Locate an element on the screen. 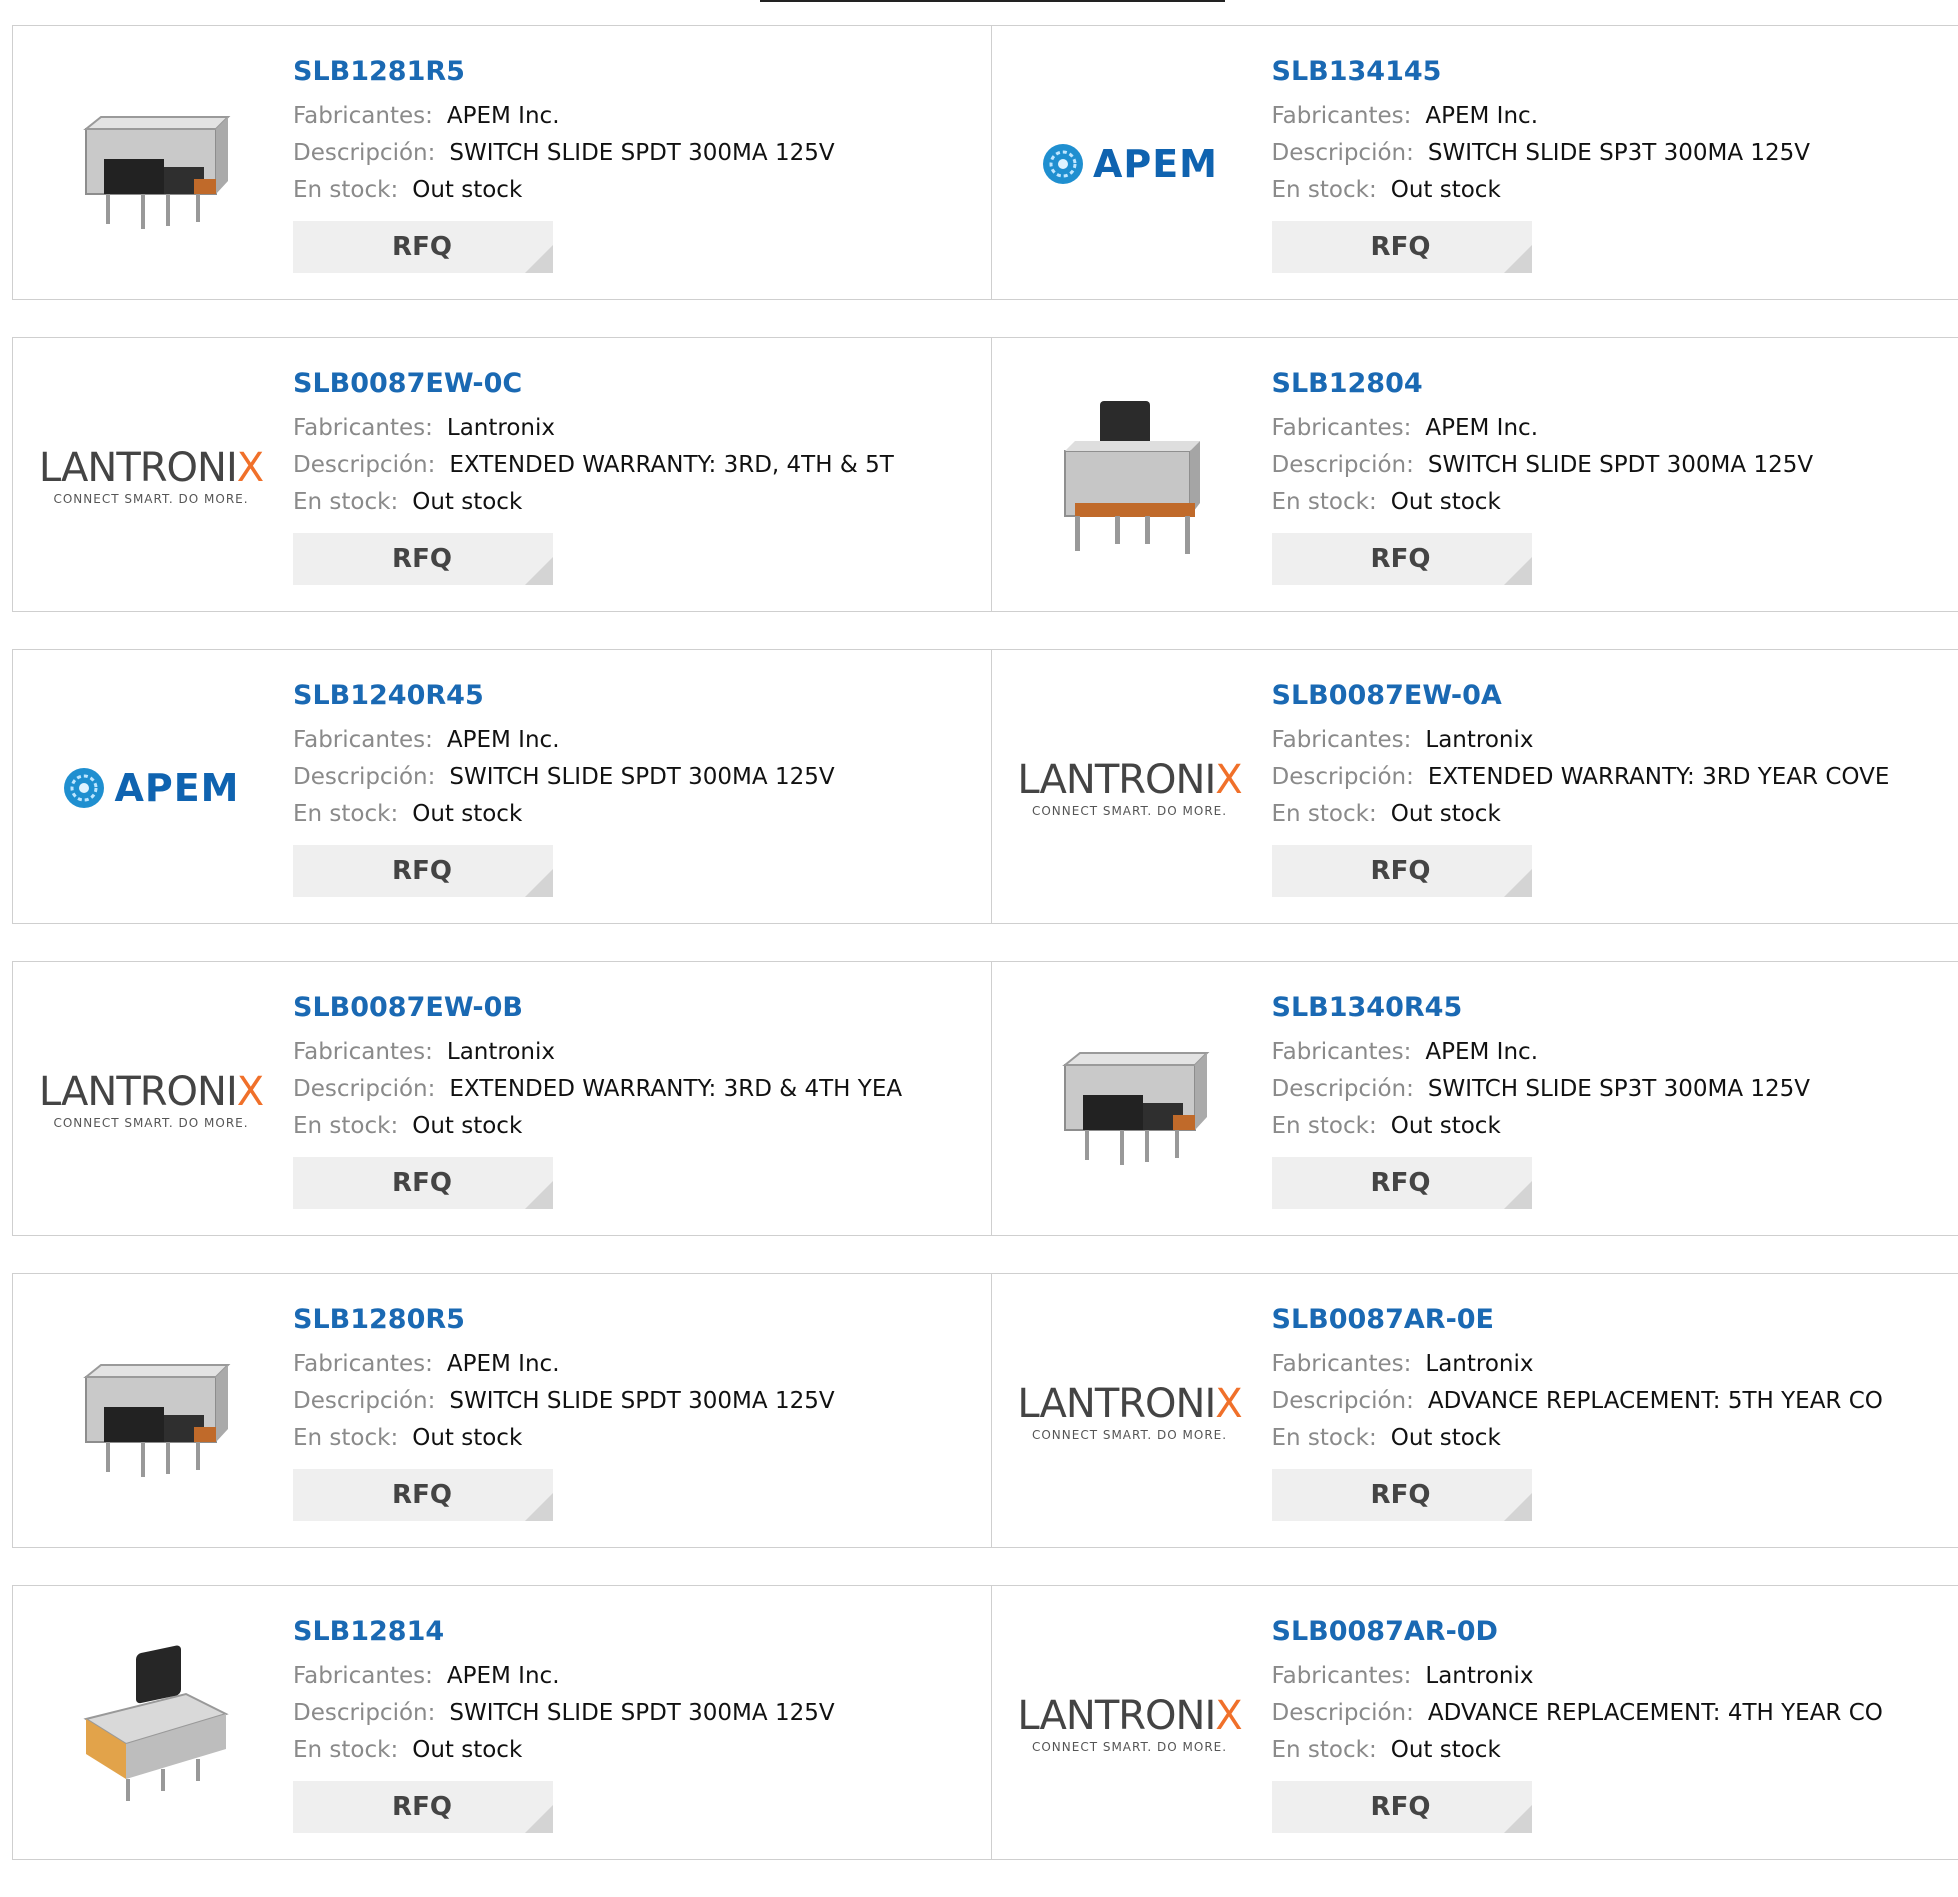 The image size is (1958, 1897). apem-logo: APEM is located at coordinates (1129, 164).